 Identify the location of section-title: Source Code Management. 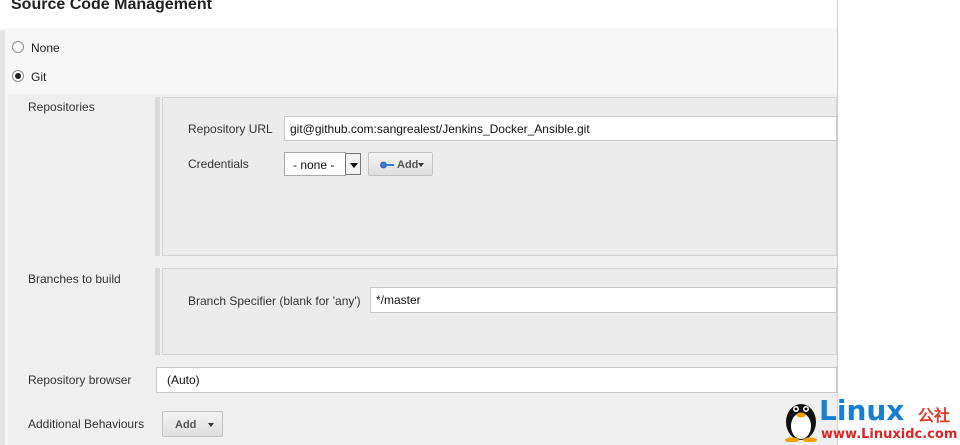
(111, 6).